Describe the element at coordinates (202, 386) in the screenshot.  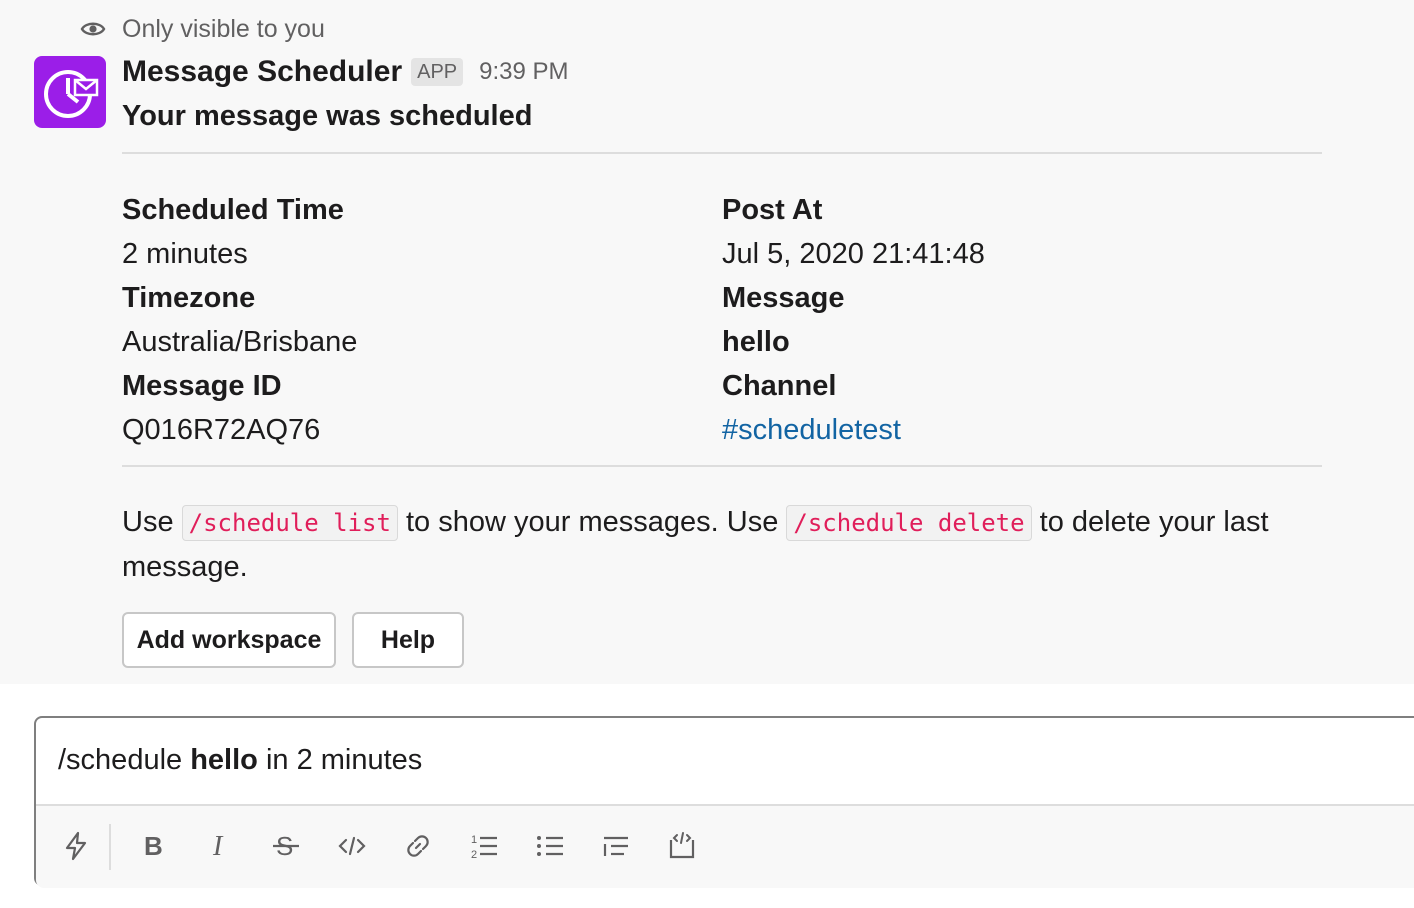
I see `field-label-message-id: Message ID` at that location.